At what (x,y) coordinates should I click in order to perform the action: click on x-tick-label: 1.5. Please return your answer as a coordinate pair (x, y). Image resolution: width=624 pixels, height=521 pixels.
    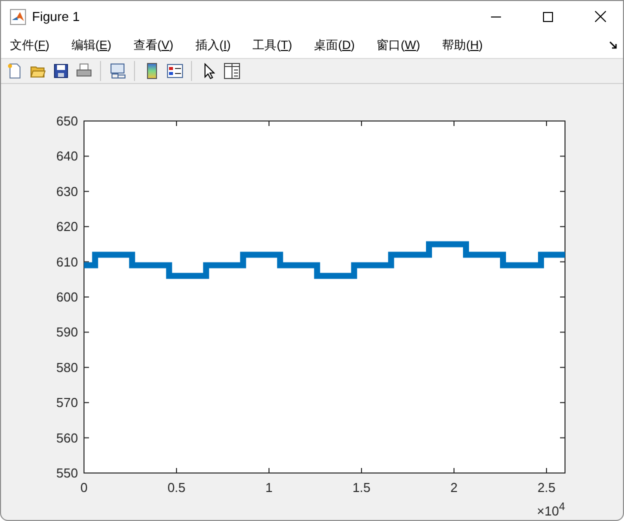
    Looking at the image, I should click on (361, 487).